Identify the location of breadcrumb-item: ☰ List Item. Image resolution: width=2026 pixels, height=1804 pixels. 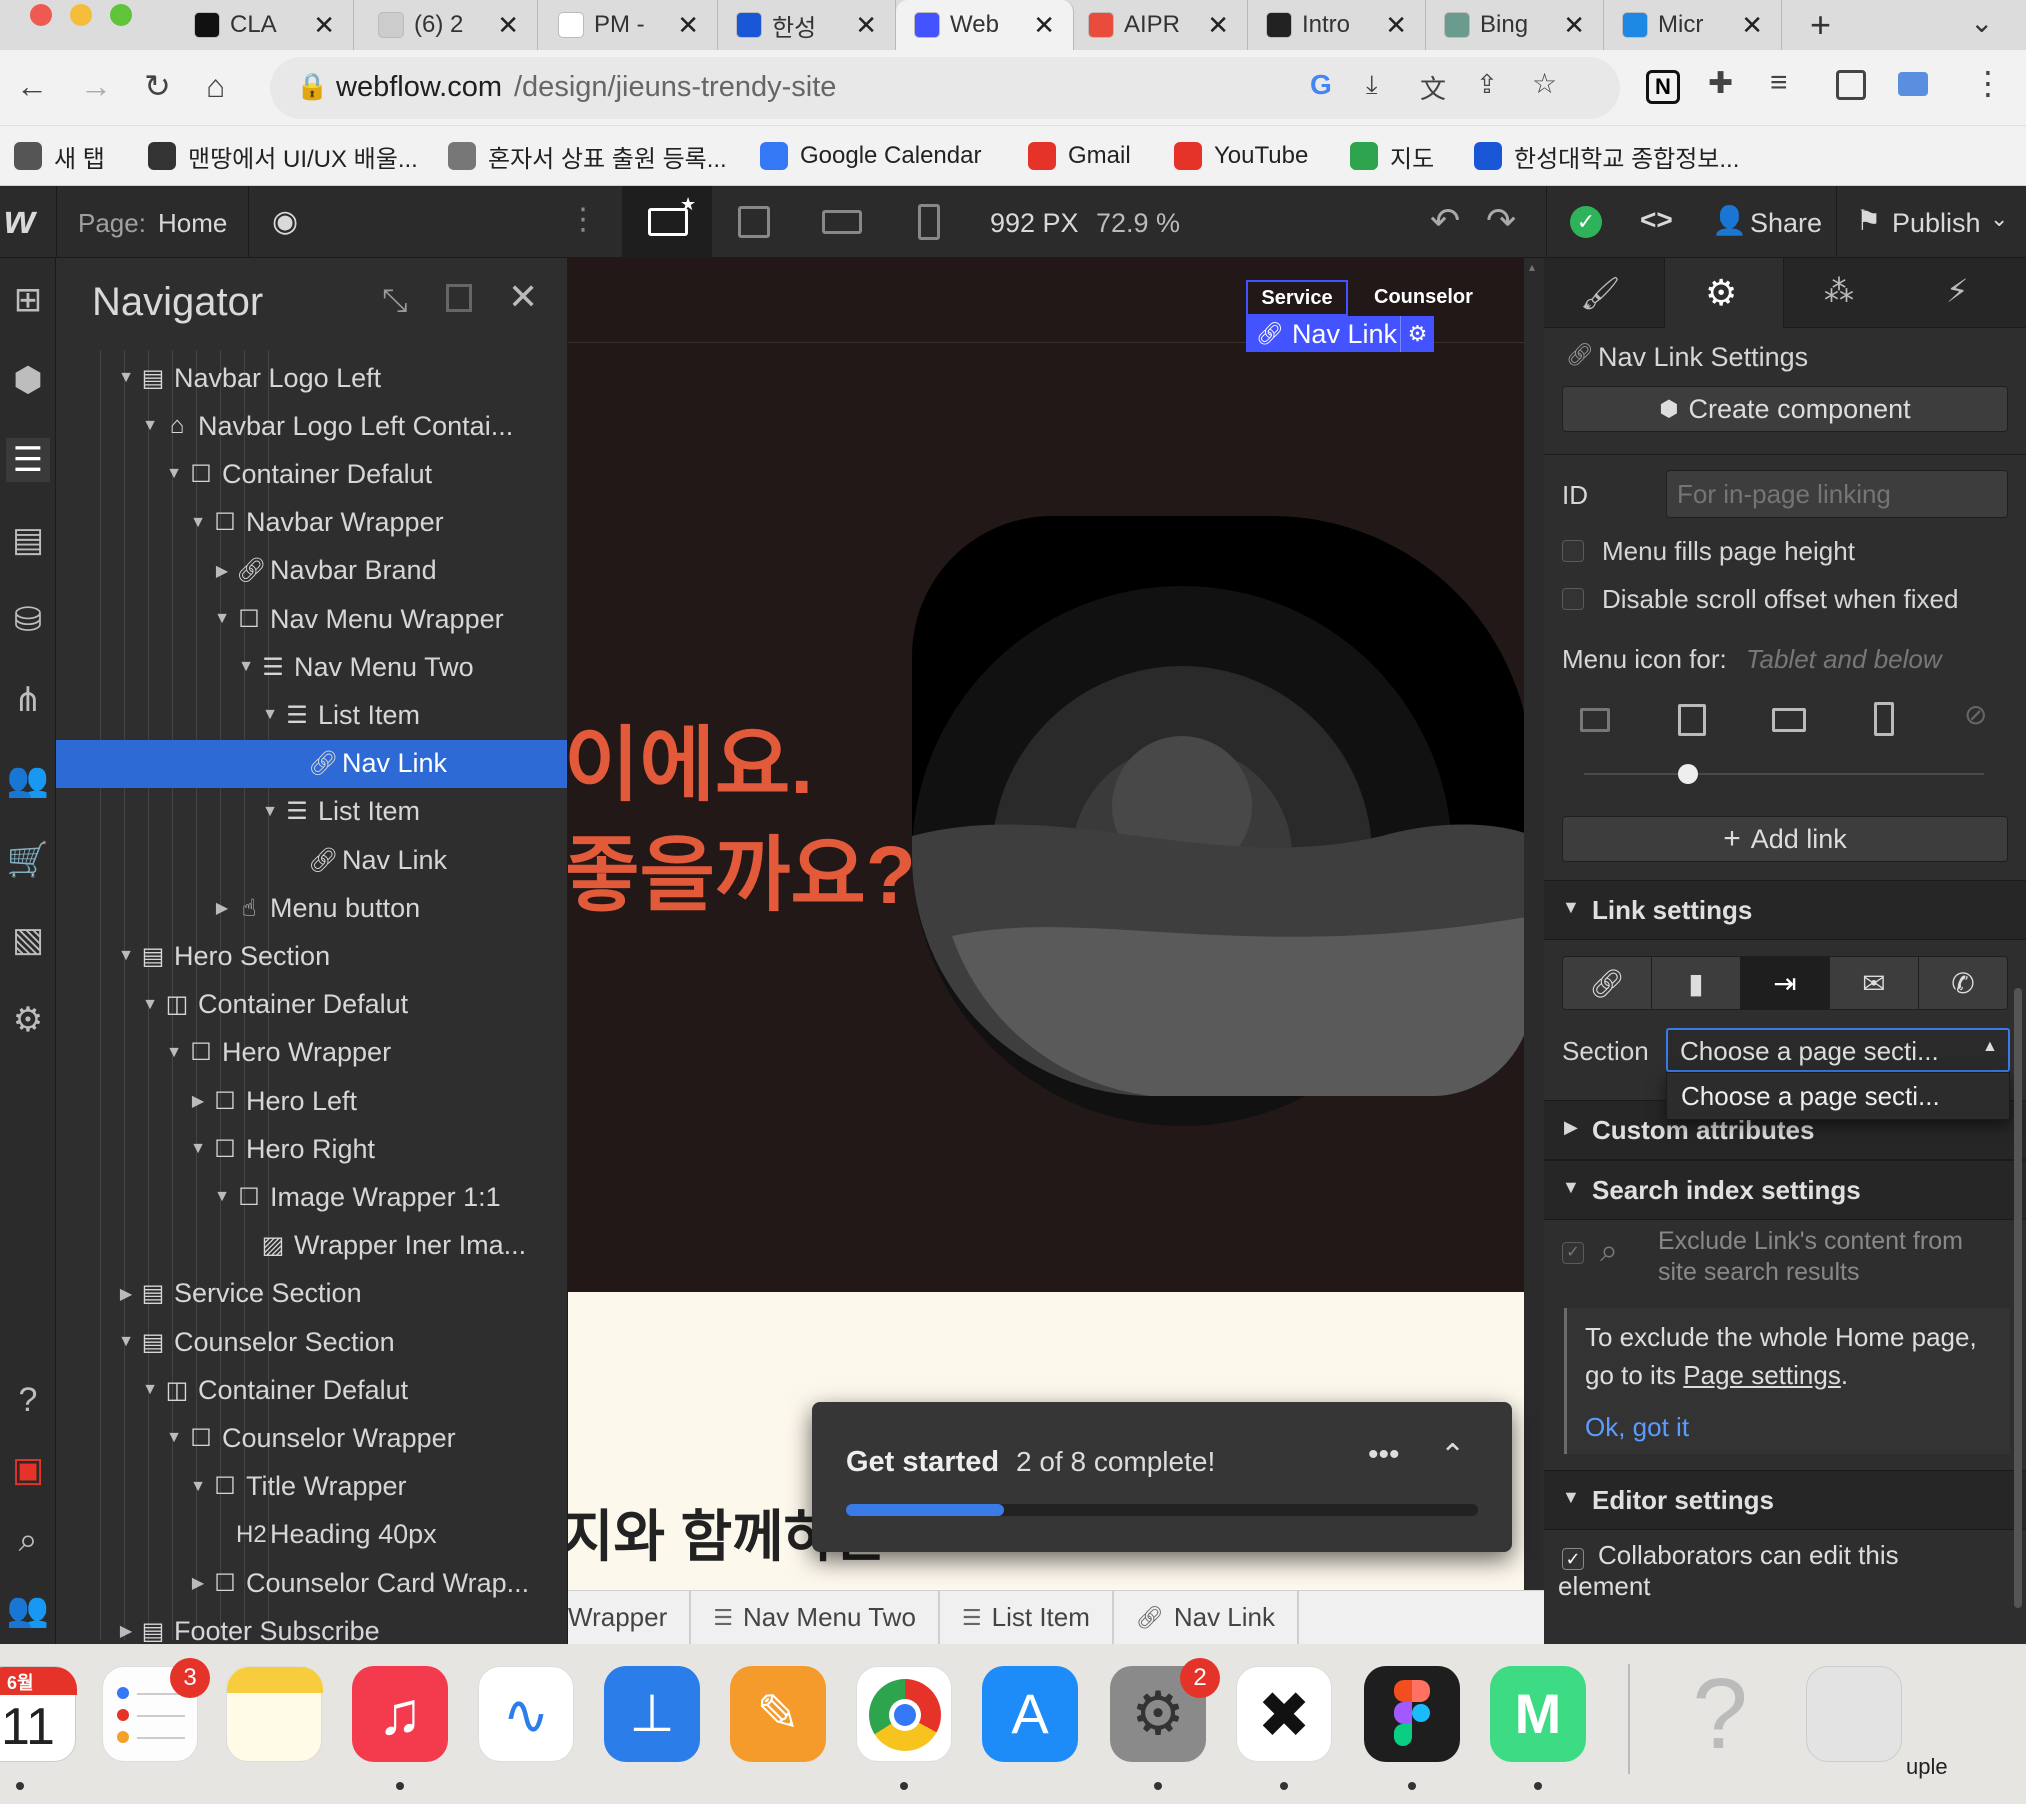
(1027, 1617).